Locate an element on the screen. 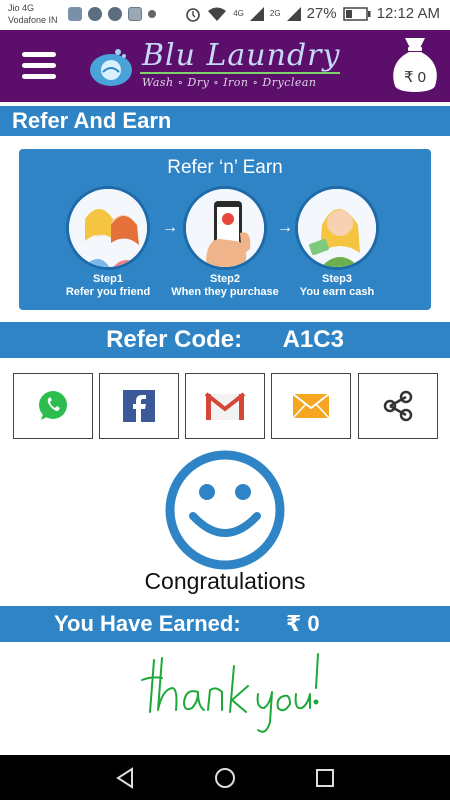 The image size is (450, 800). gmail-share-button is located at coordinates (225, 406).